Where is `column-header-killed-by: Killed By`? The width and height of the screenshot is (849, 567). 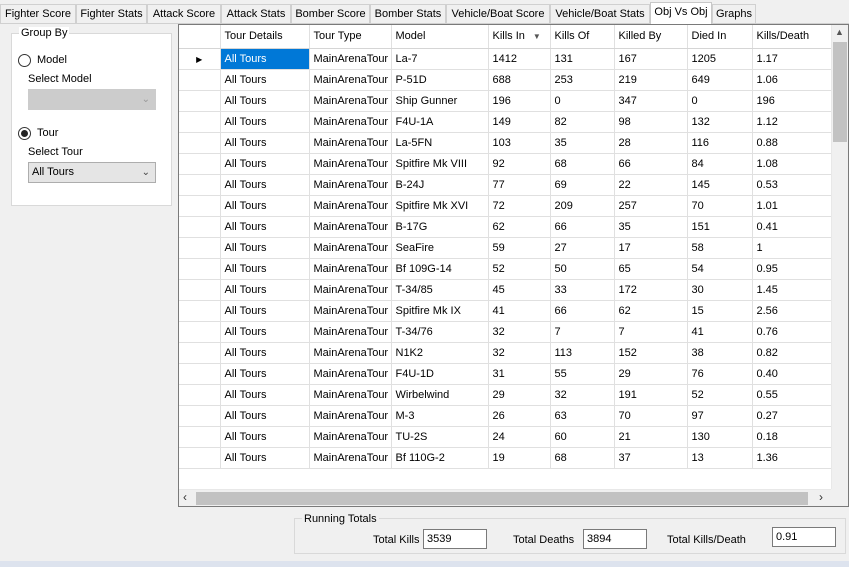 column-header-killed-by: Killed By is located at coordinates (651, 37).